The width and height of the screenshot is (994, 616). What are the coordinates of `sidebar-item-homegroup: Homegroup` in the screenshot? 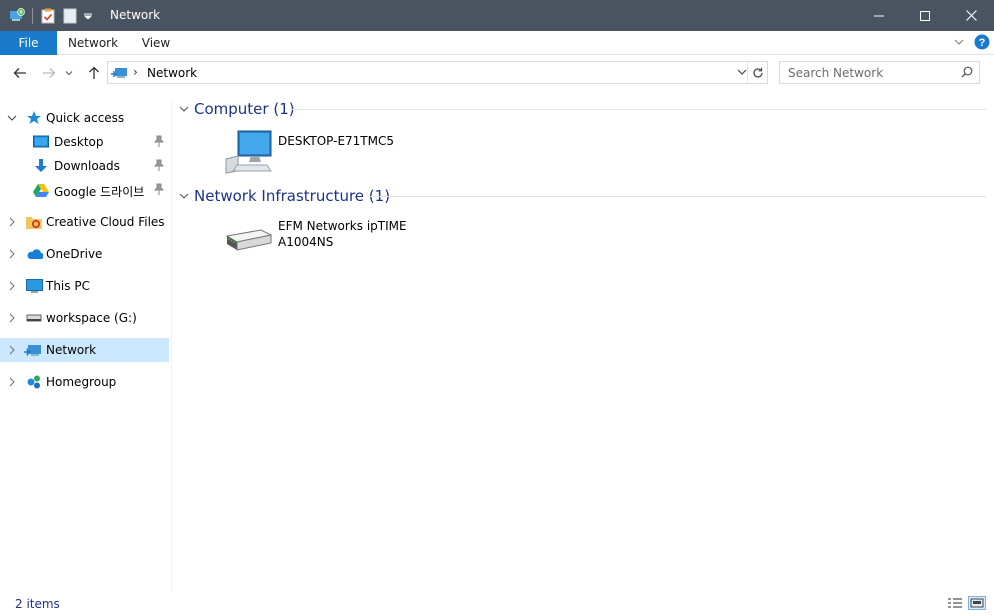 It's located at (84, 382).